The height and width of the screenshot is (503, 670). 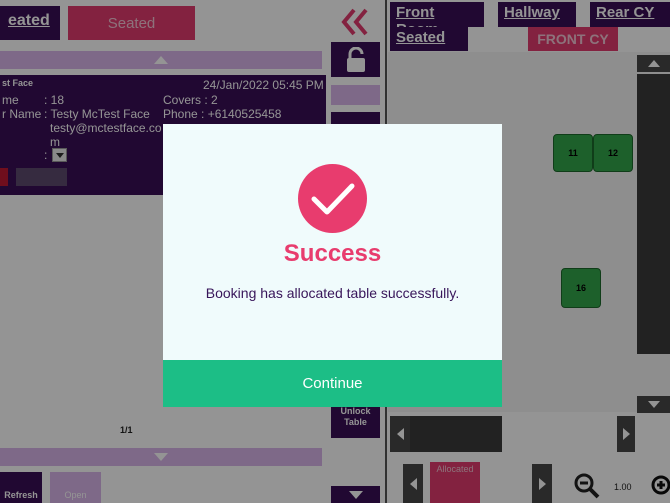 What do you see at coordinates (332, 383) in the screenshot?
I see `continue-button: Continue` at bounding box center [332, 383].